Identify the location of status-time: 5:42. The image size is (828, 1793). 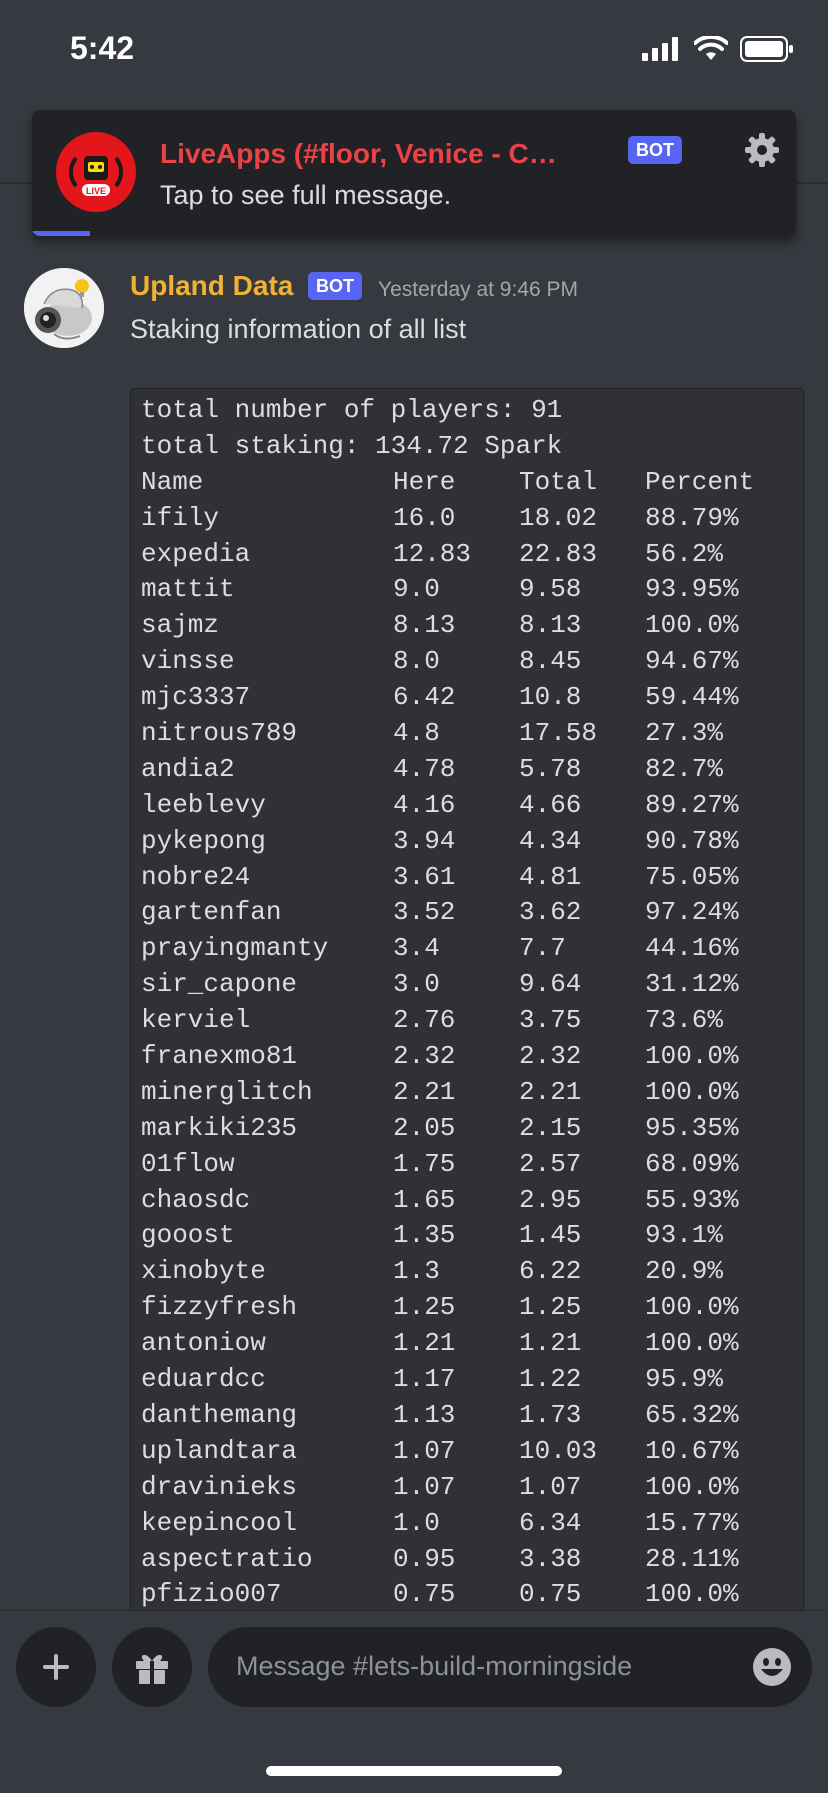
(102, 48).